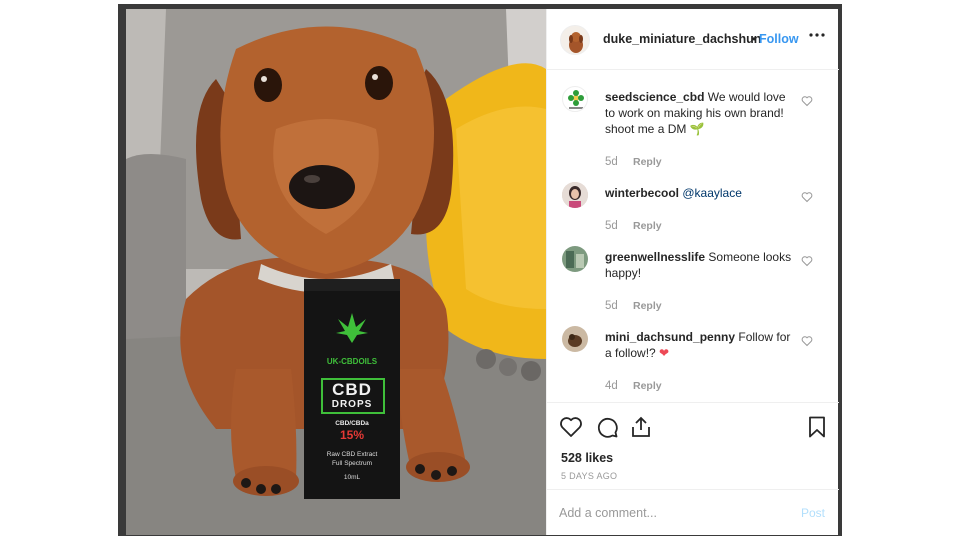  Describe the element at coordinates (697, 129) in the screenshot. I see `seedling-emoji: 🌱` at that location.